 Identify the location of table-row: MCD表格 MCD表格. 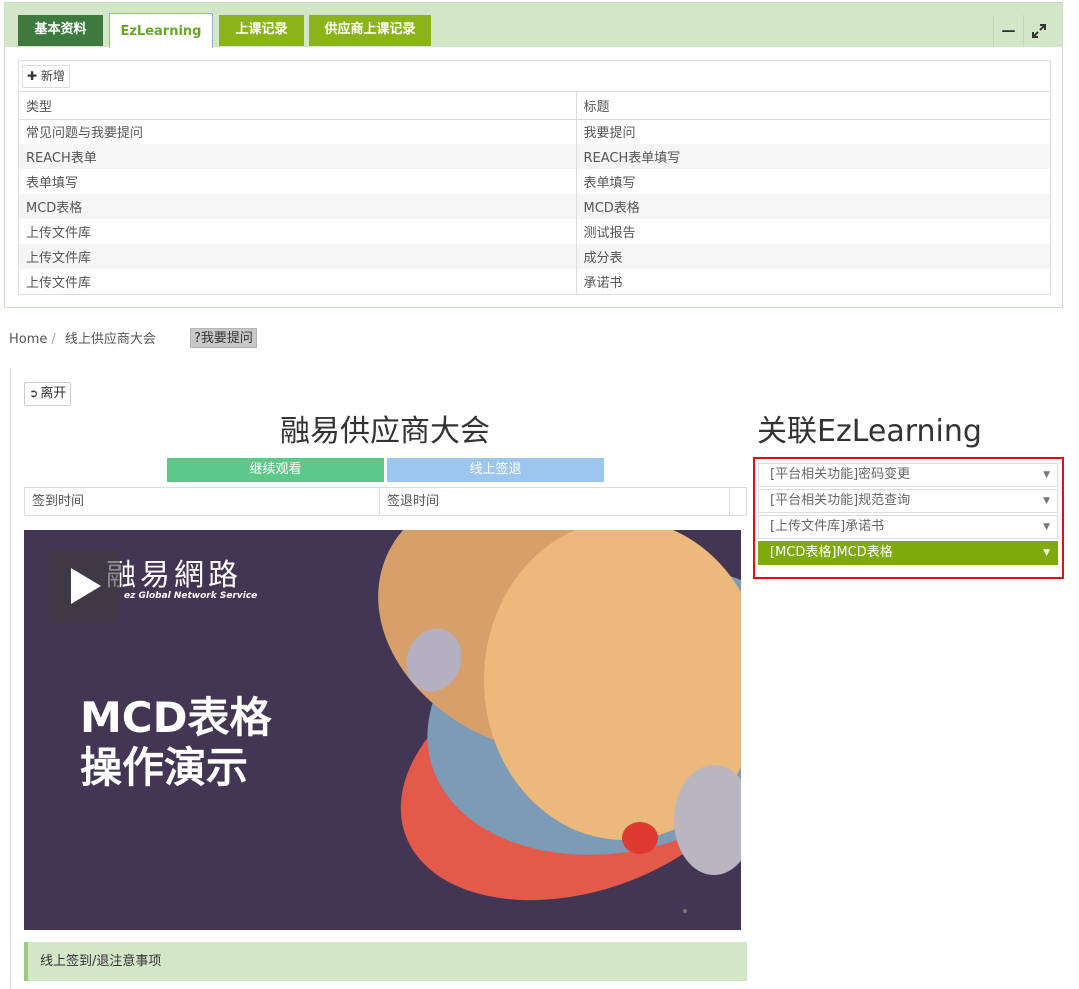
(534, 206).